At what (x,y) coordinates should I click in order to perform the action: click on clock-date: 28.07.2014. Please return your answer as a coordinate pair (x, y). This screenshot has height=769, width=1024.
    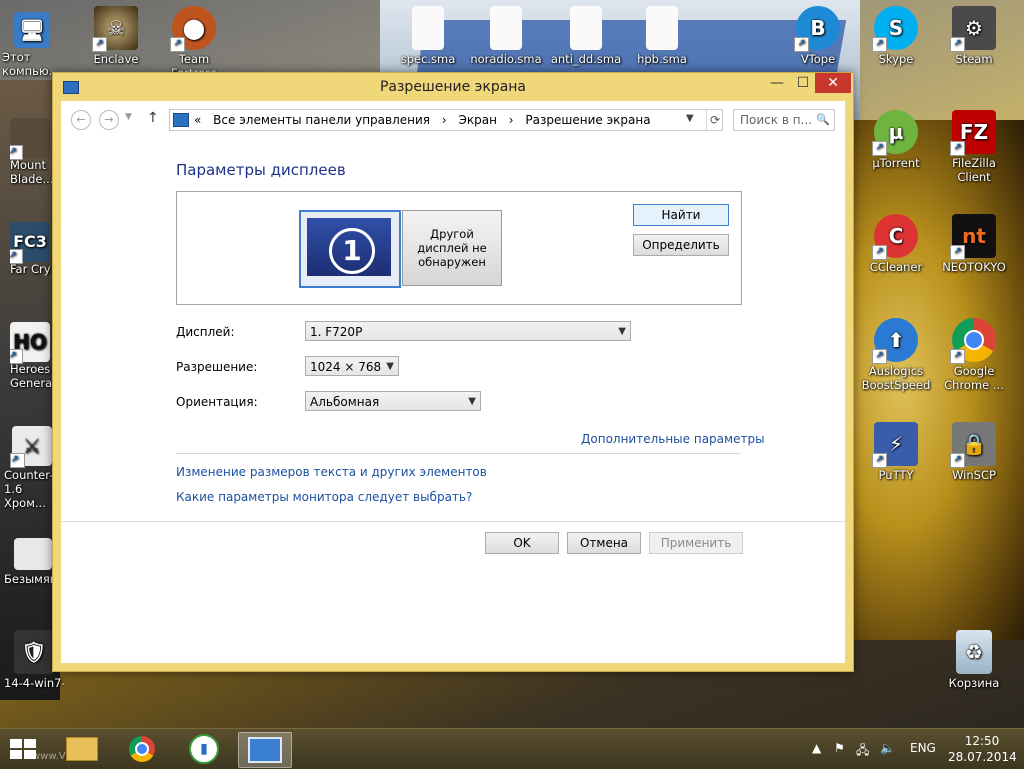
    Looking at the image, I should click on (982, 757).